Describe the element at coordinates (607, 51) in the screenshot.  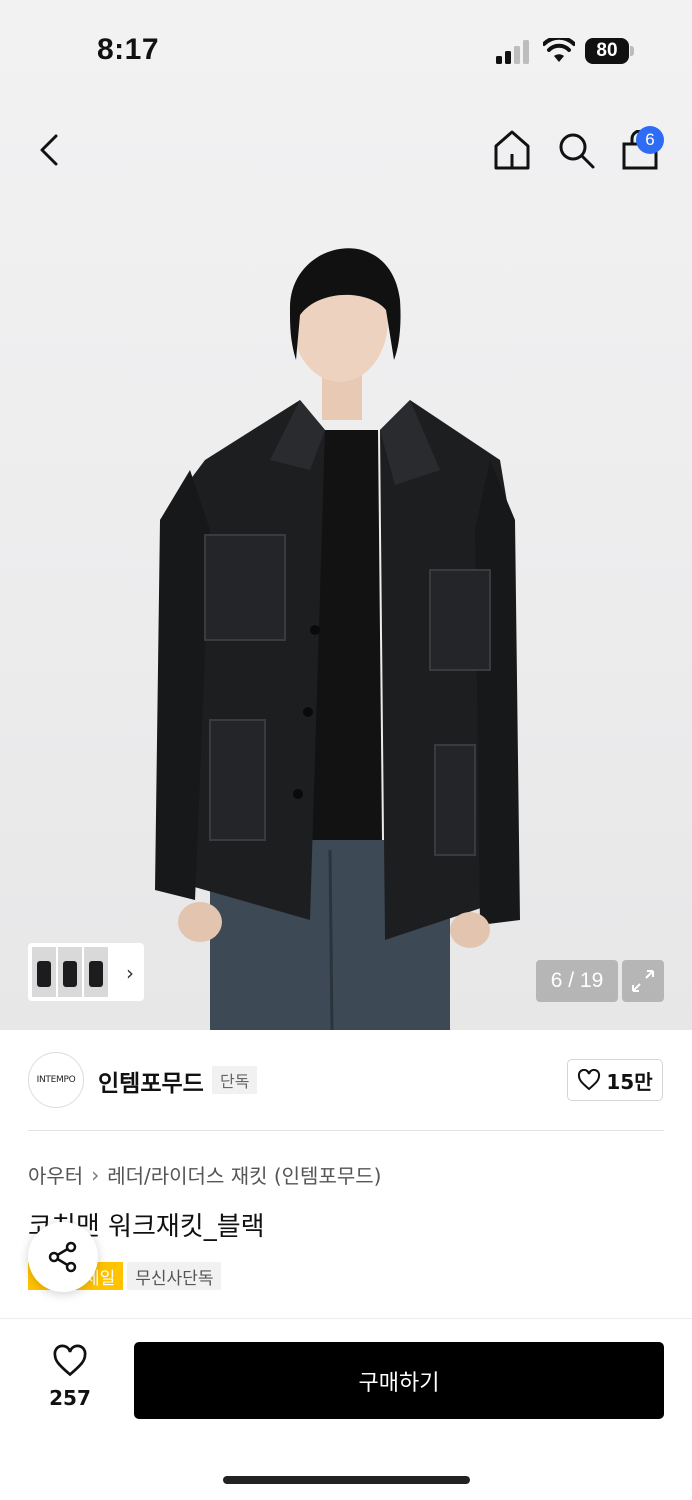
I see `battery-indicator: 80` at that location.